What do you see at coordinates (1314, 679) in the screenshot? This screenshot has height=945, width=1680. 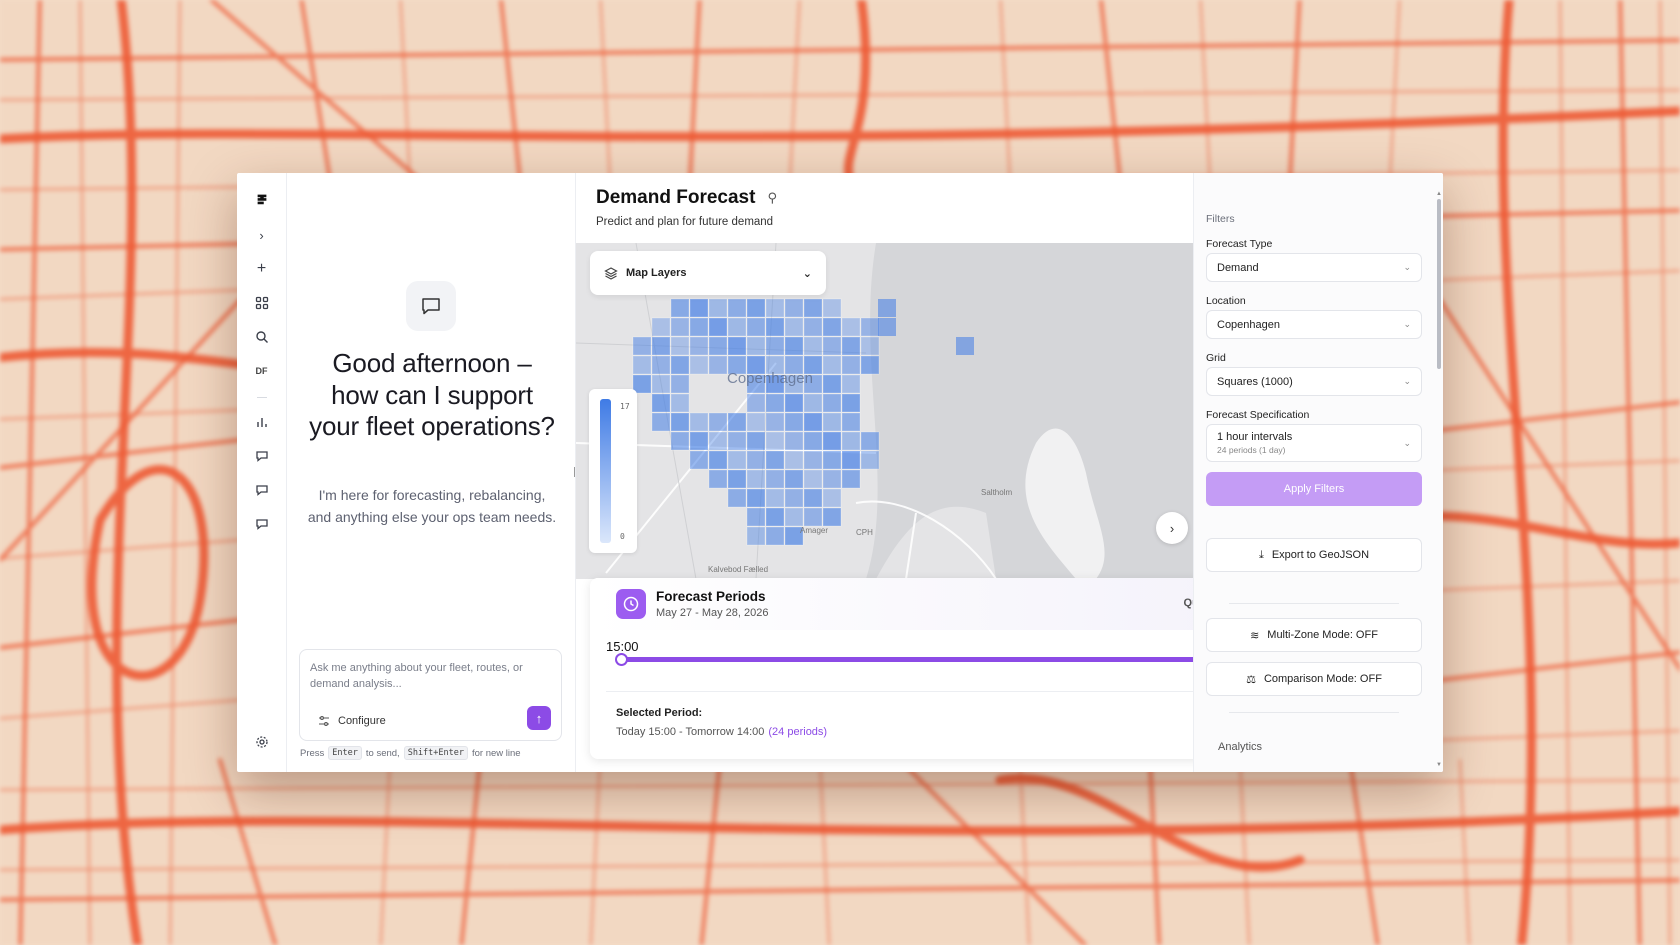 I see `comparison-toggle: ⚖ Comparison Mode: OFF` at bounding box center [1314, 679].